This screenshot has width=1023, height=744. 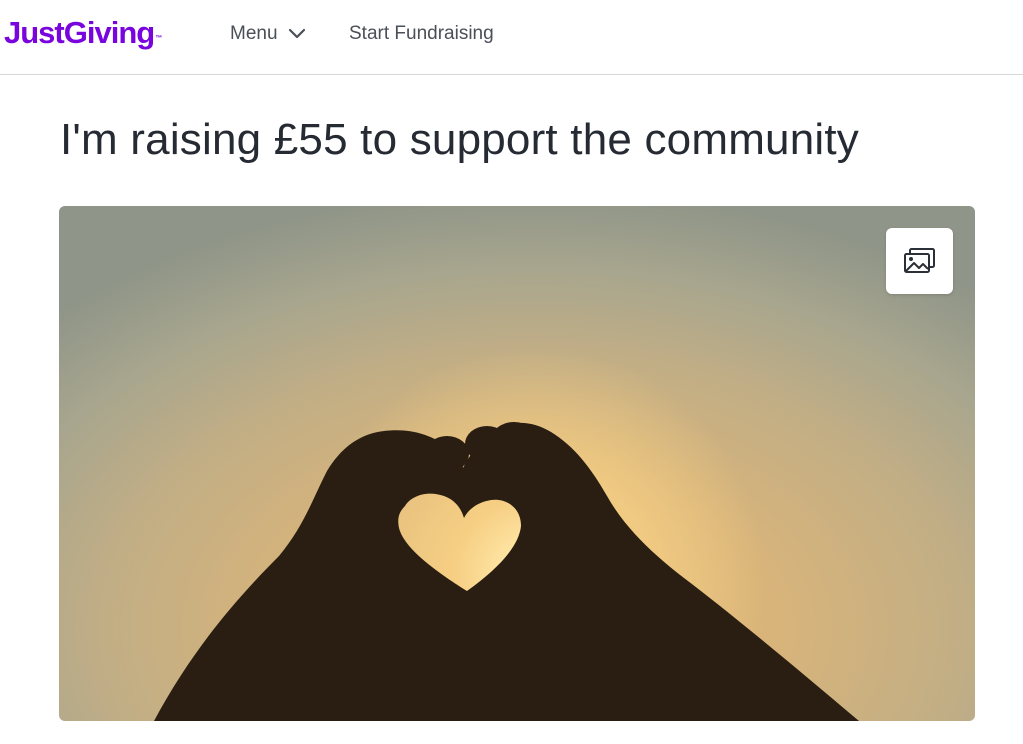 What do you see at coordinates (159, 38) in the screenshot?
I see `logo-trademark: ™` at bounding box center [159, 38].